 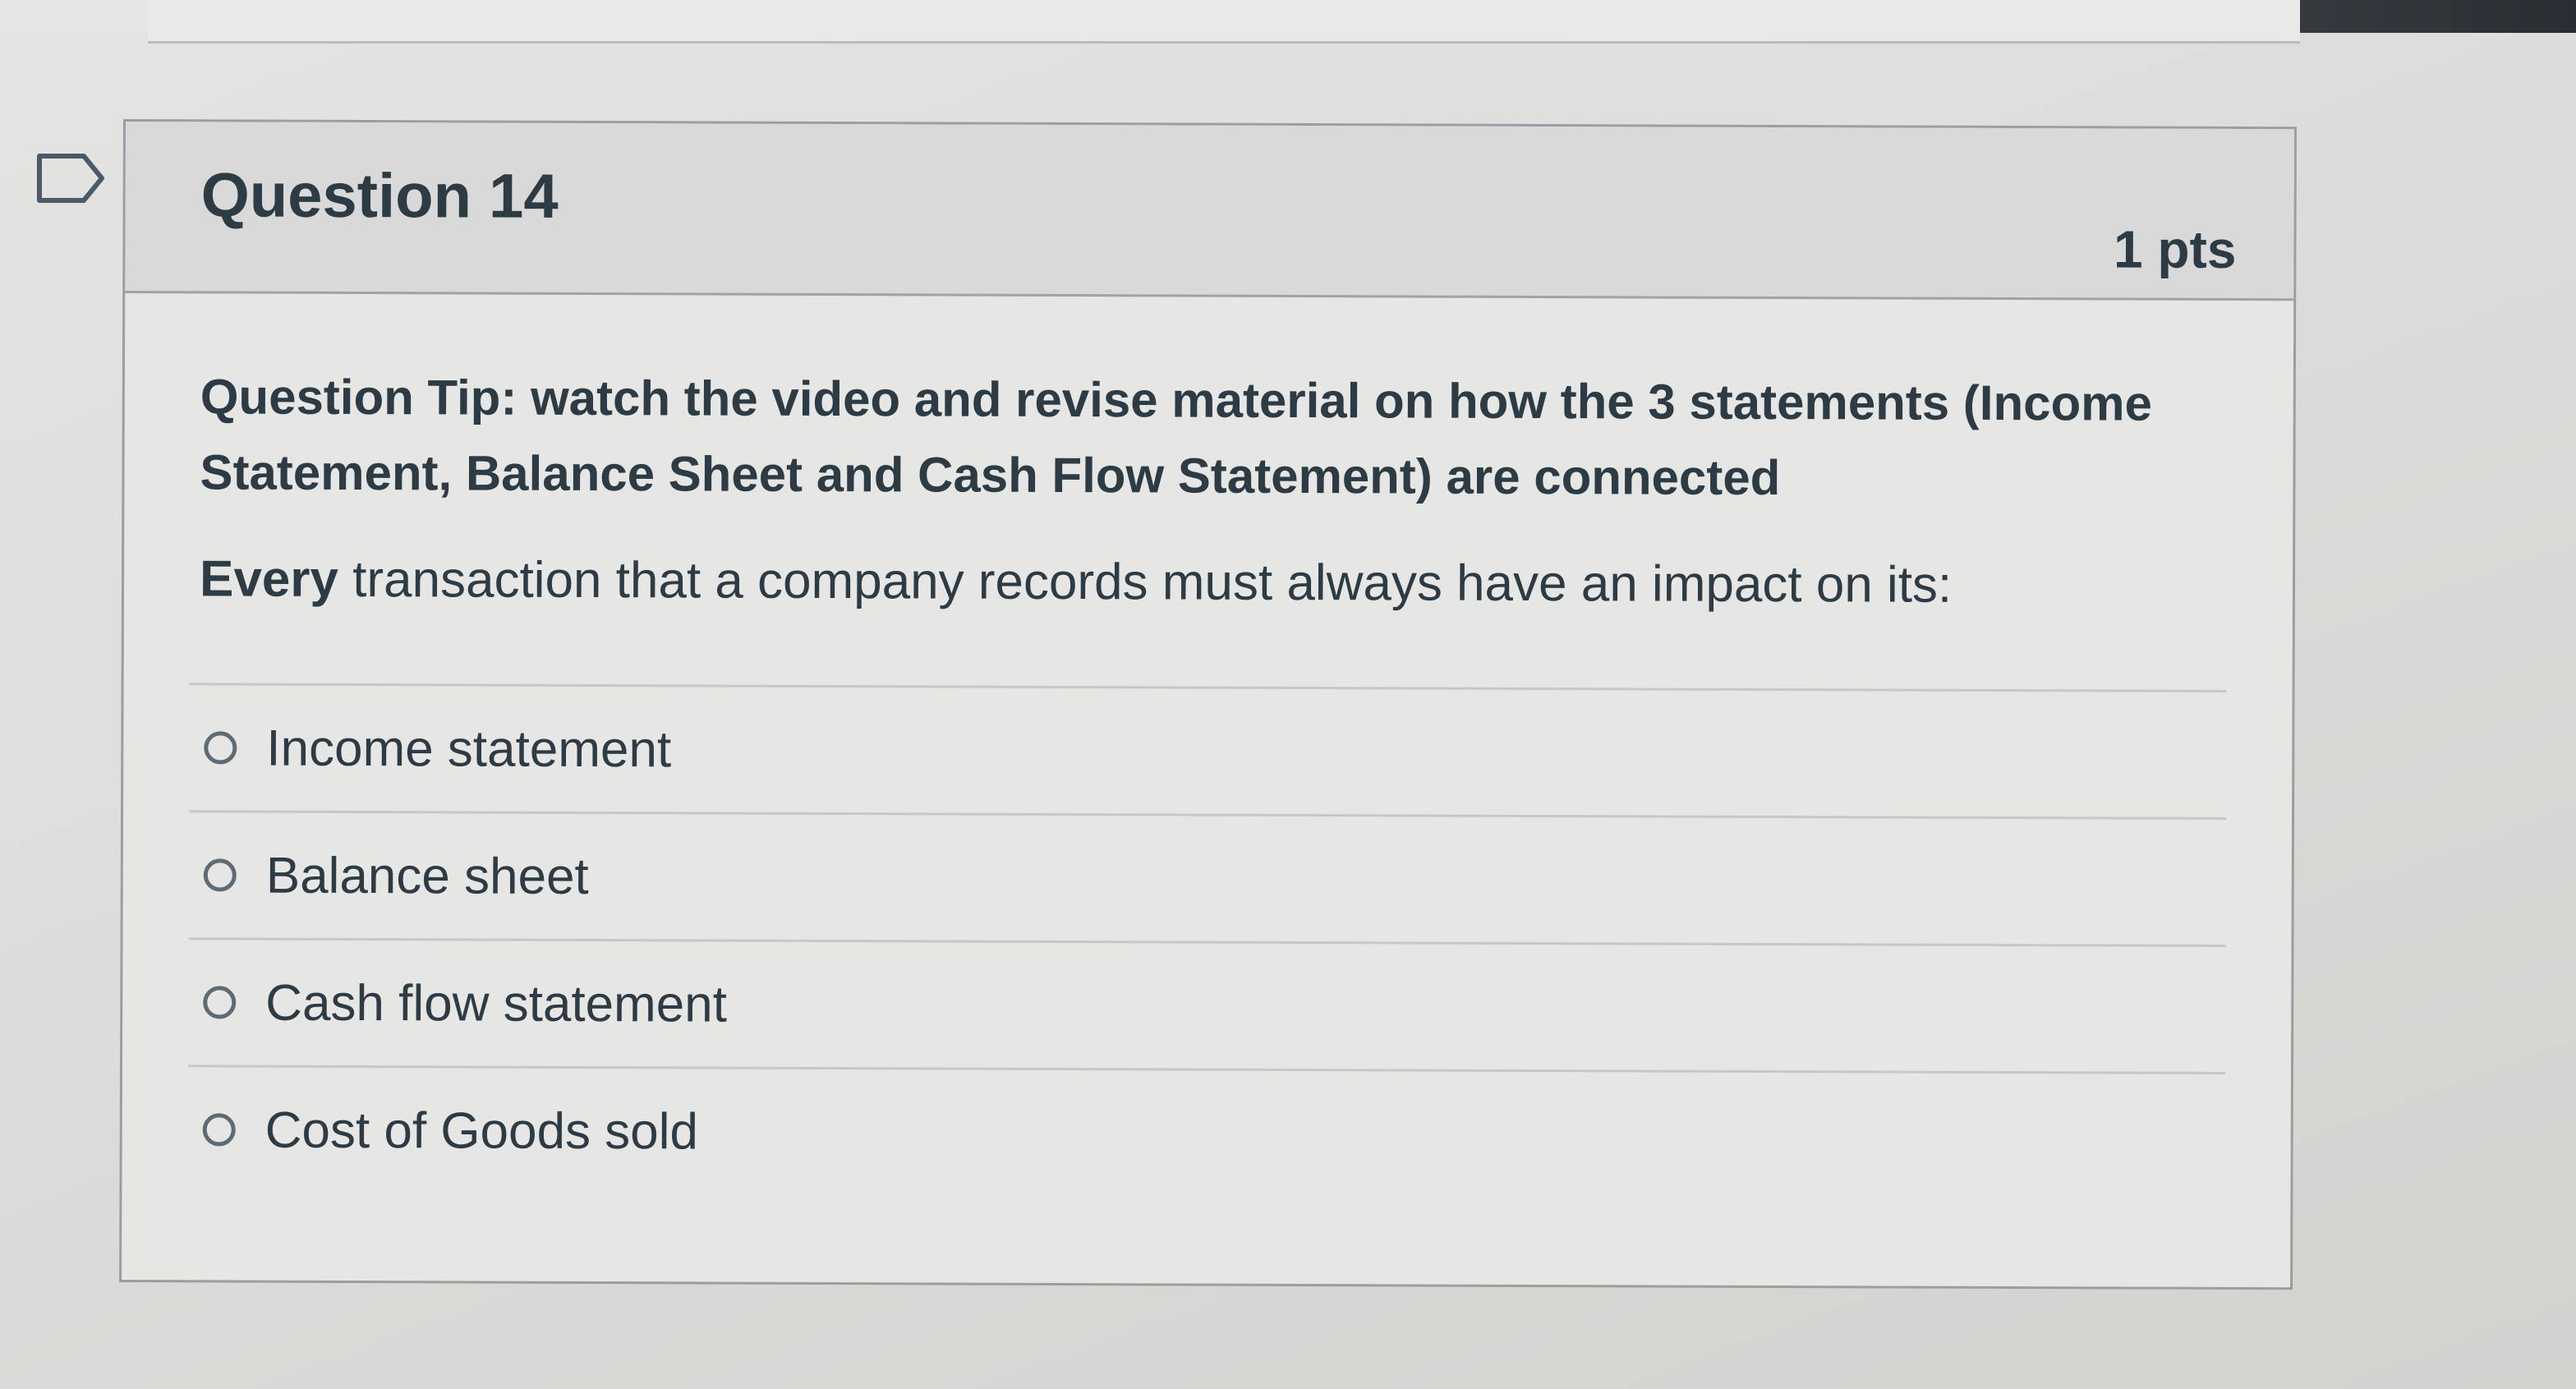 I want to click on answer-option-balance-sheet: Balance sheet, so click(x=1207, y=878).